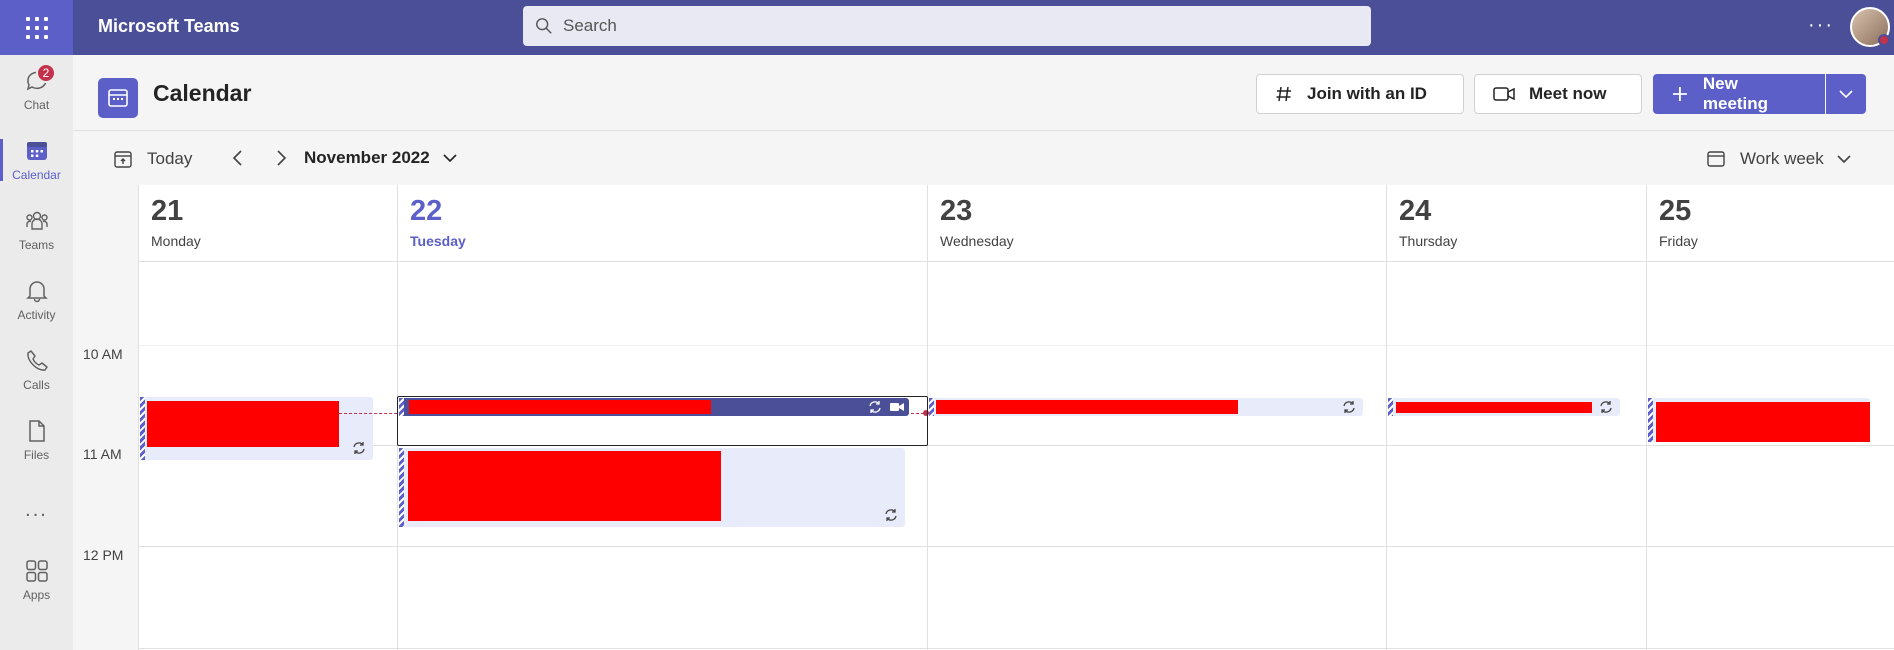  I want to click on join-with-id-label: Join with an ID, so click(1367, 93).